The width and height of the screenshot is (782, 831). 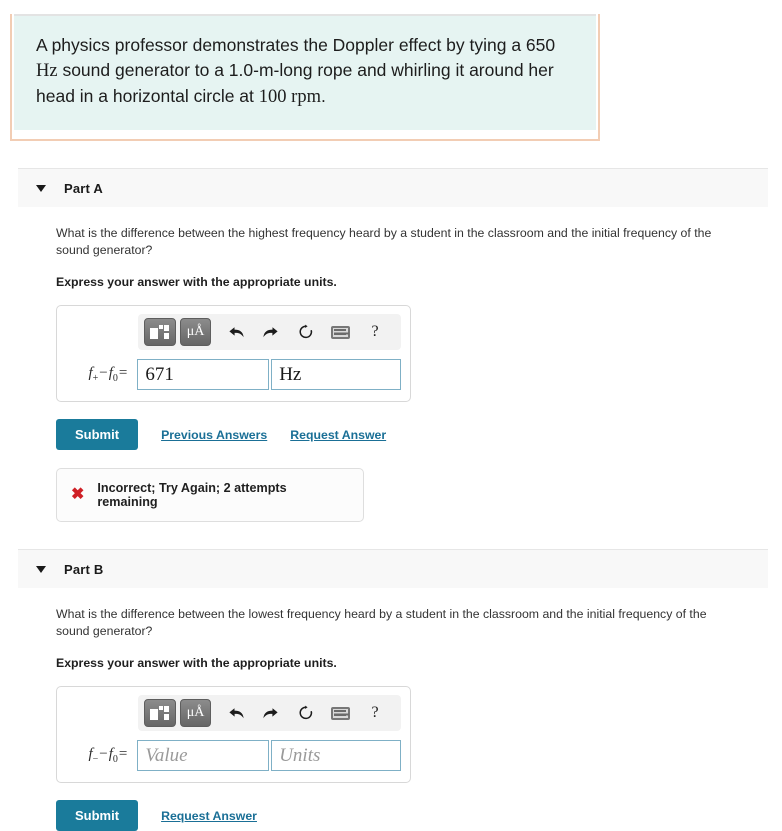 What do you see at coordinates (214, 435) in the screenshot?
I see `part-a-previous-answers-link: Previous Answers` at bounding box center [214, 435].